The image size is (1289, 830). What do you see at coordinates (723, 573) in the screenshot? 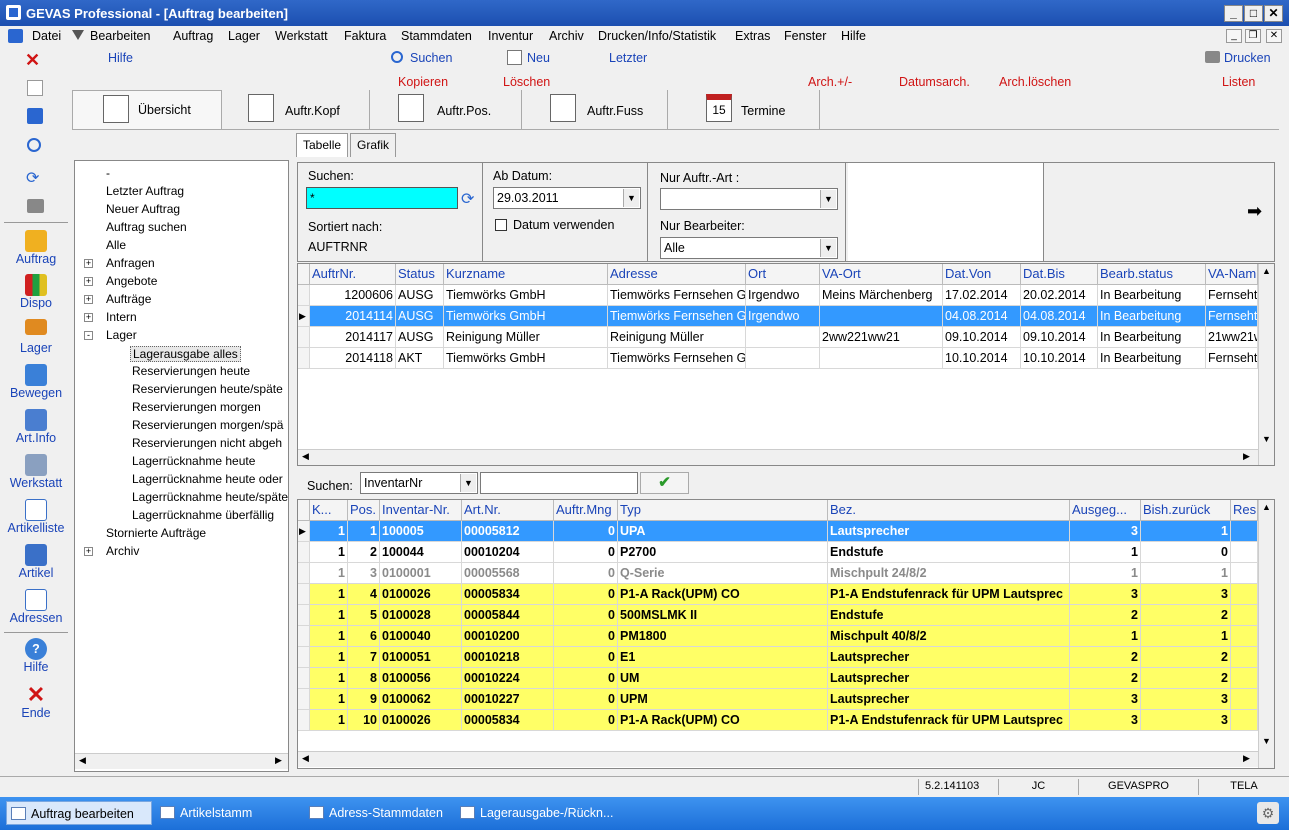
I see `table-cell: Q-Serie` at bounding box center [723, 573].